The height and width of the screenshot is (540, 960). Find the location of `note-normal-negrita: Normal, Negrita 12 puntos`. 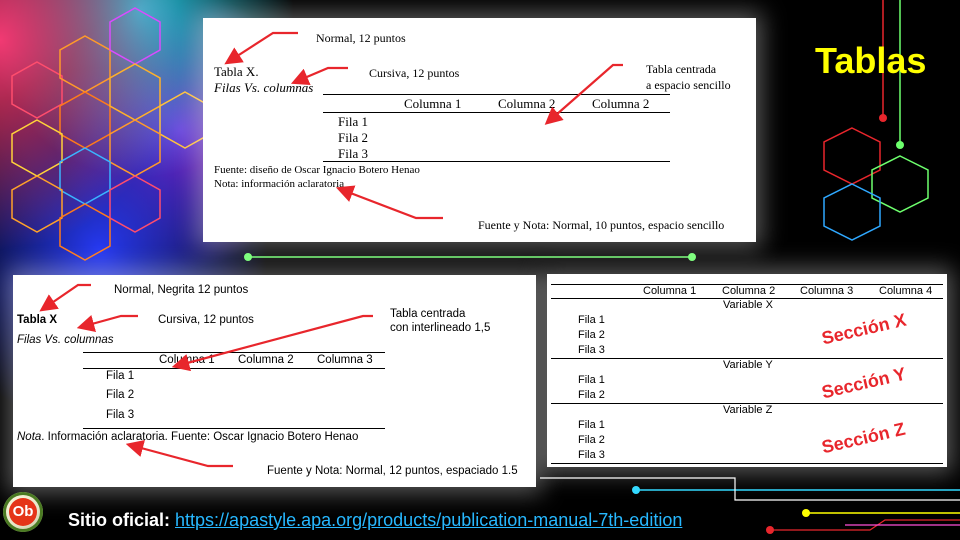

note-normal-negrita: Normal, Negrita 12 puntos is located at coordinates (181, 290).